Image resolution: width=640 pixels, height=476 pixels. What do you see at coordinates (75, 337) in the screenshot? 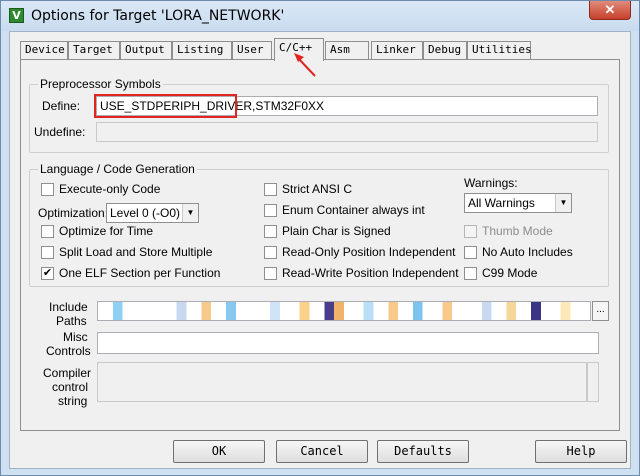
I see `misc-controls-label-1: Misc` at bounding box center [75, 337].